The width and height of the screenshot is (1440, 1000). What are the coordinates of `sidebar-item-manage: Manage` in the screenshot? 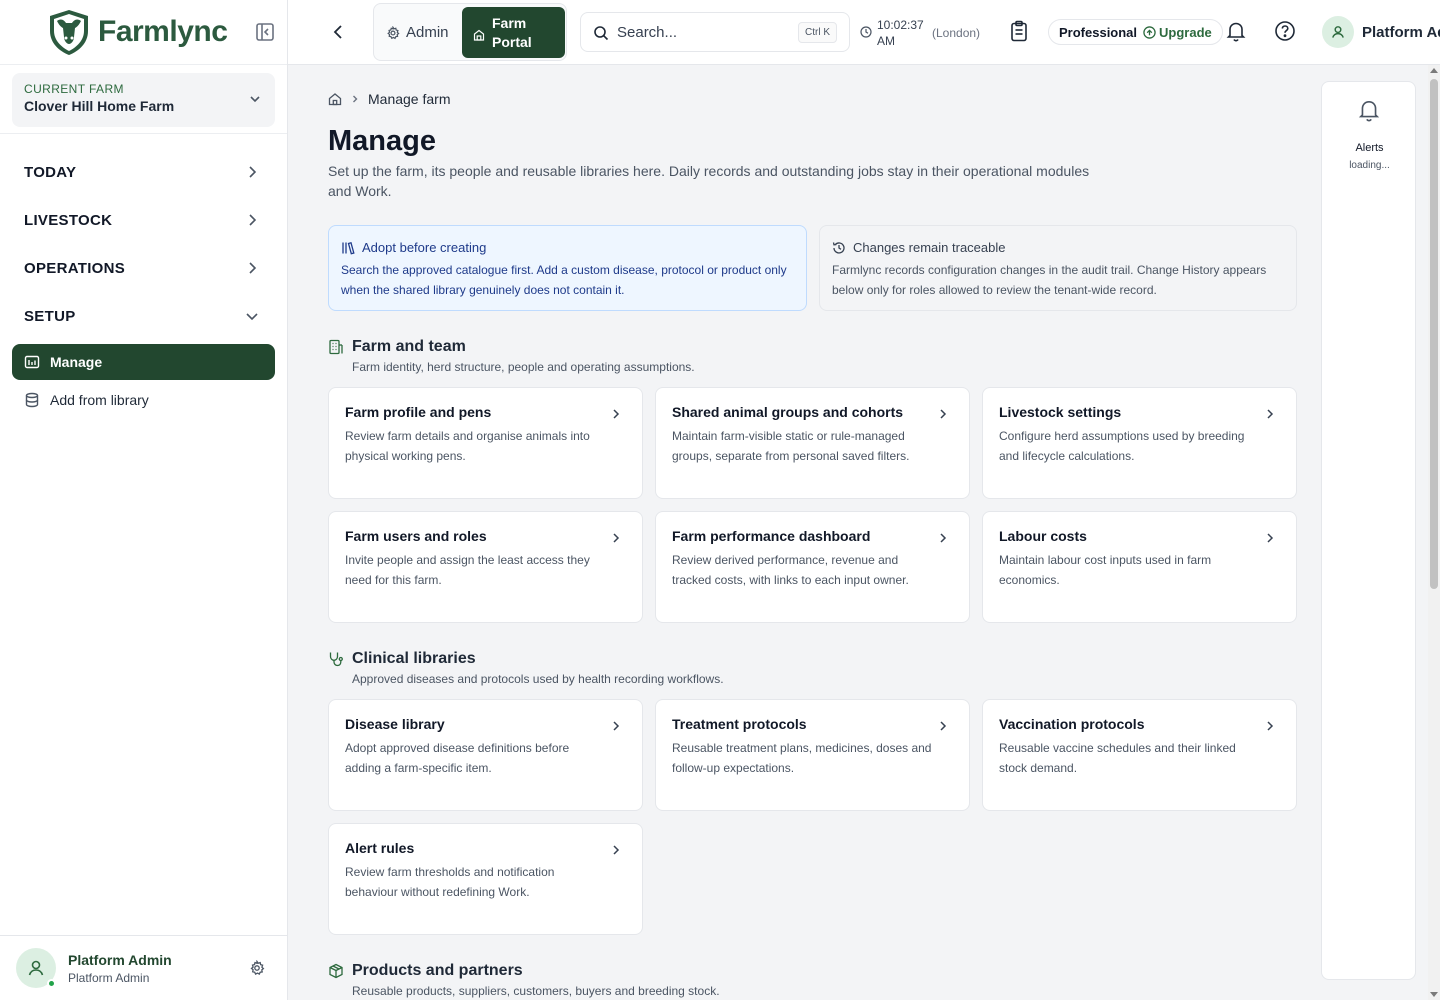 It's located at (143, 362).